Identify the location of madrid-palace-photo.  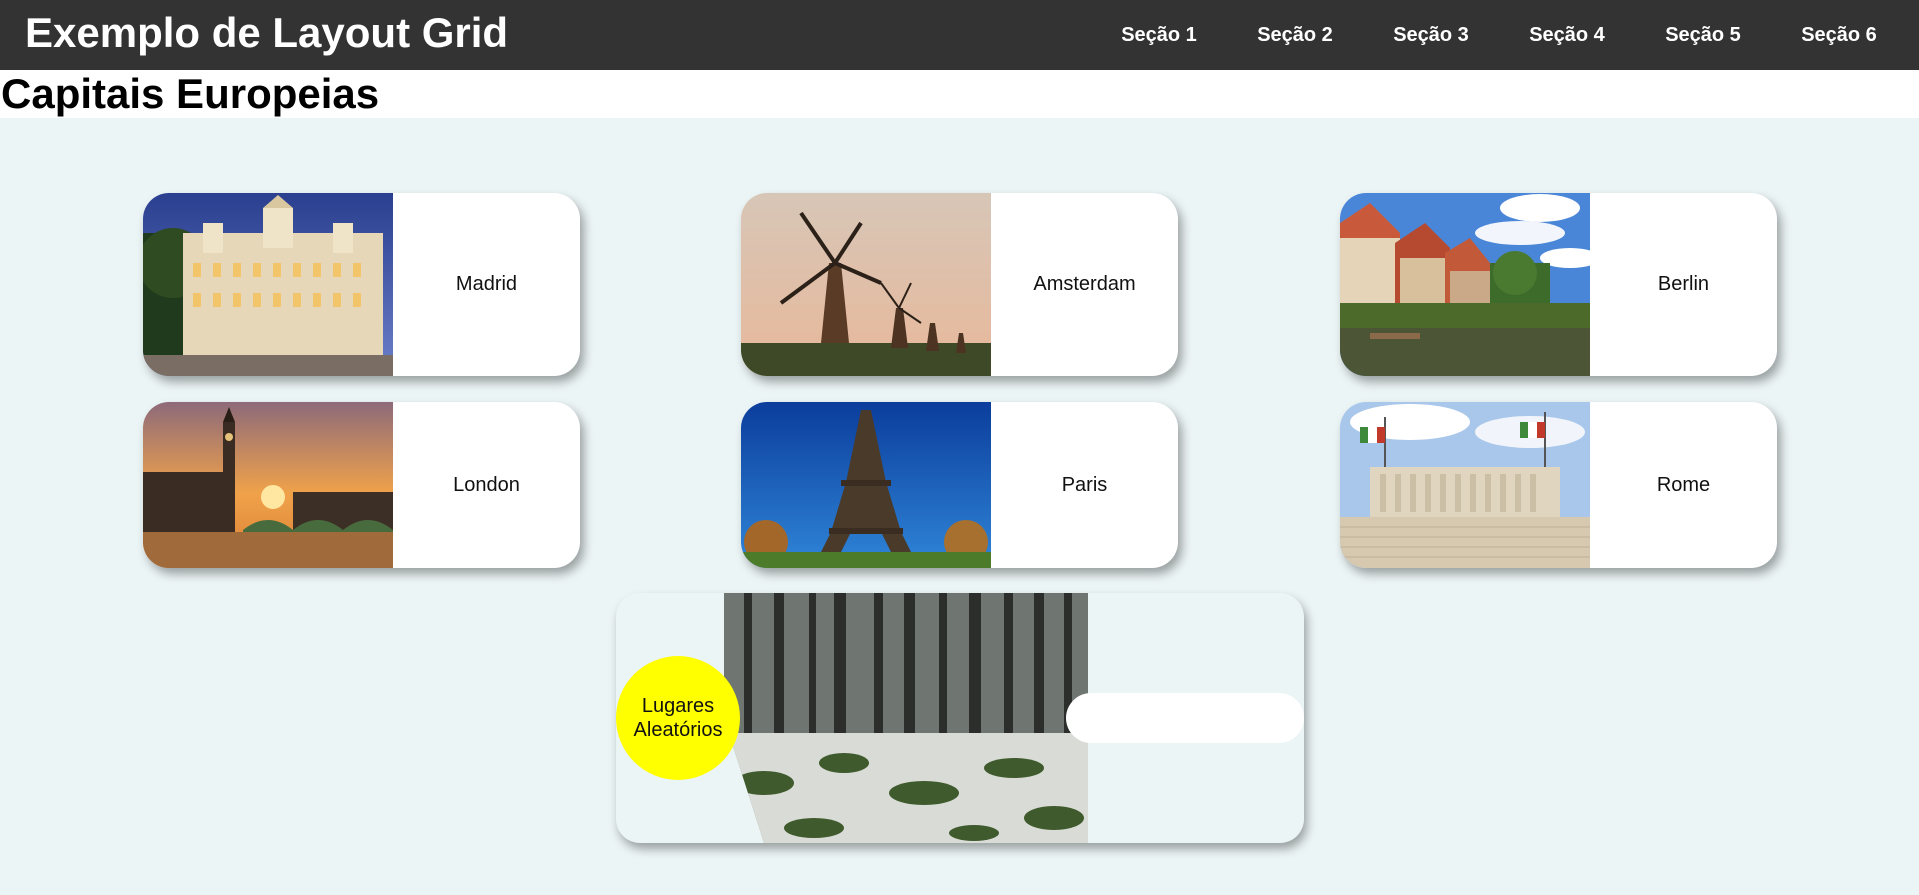
(268, 284).